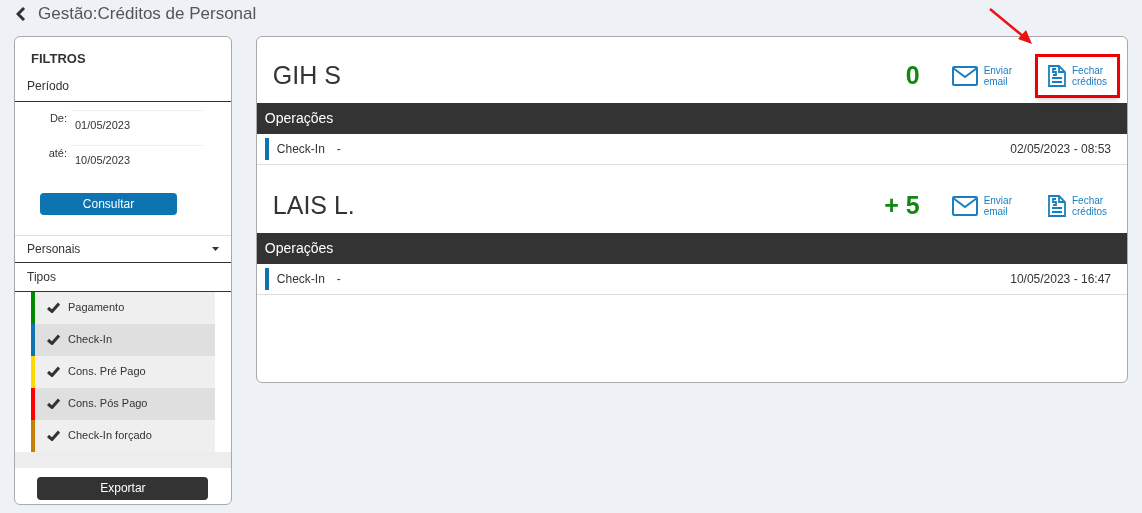 This screenshot has width=1142, height=513. I want to click on export-button: Exportar, so click(123, 488).